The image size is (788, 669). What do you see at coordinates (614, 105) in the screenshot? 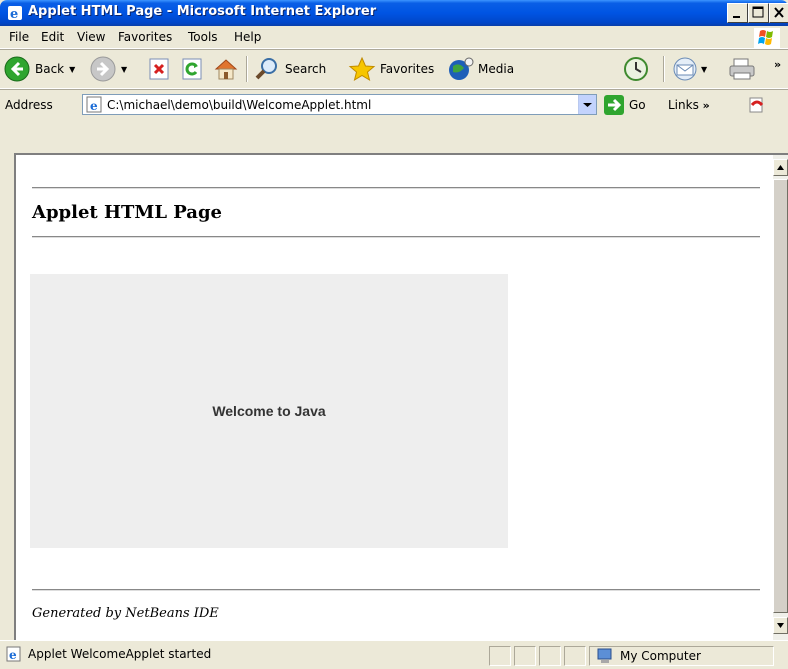
I see `go-icon` at bounding box center [614, 105].